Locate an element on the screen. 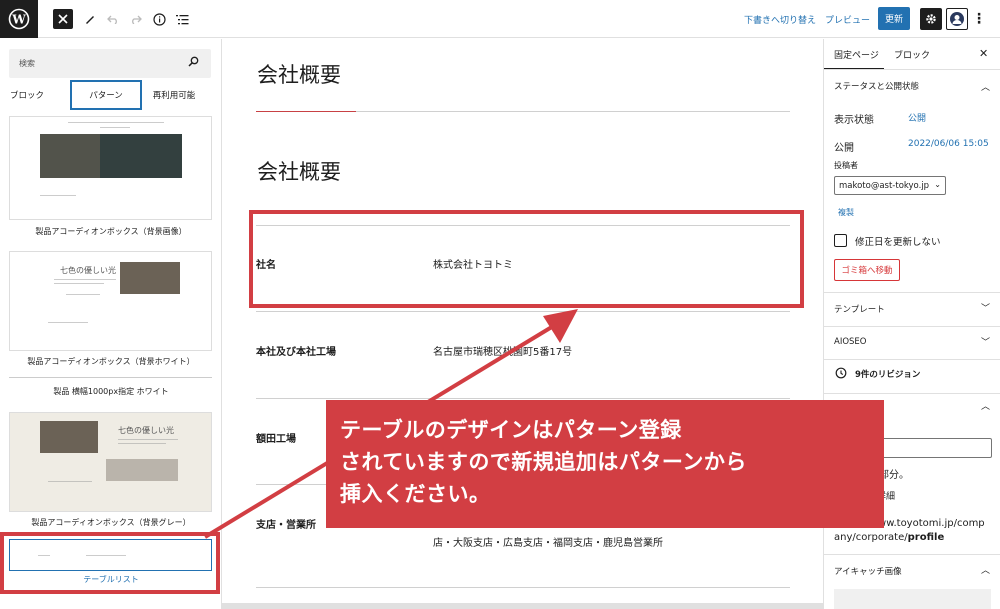 The image size is (1000, 609). table-row-value: 店・大阪支店・広島支店・福岡支店・鹿児島営業所 is located at coordinates (548, 541).